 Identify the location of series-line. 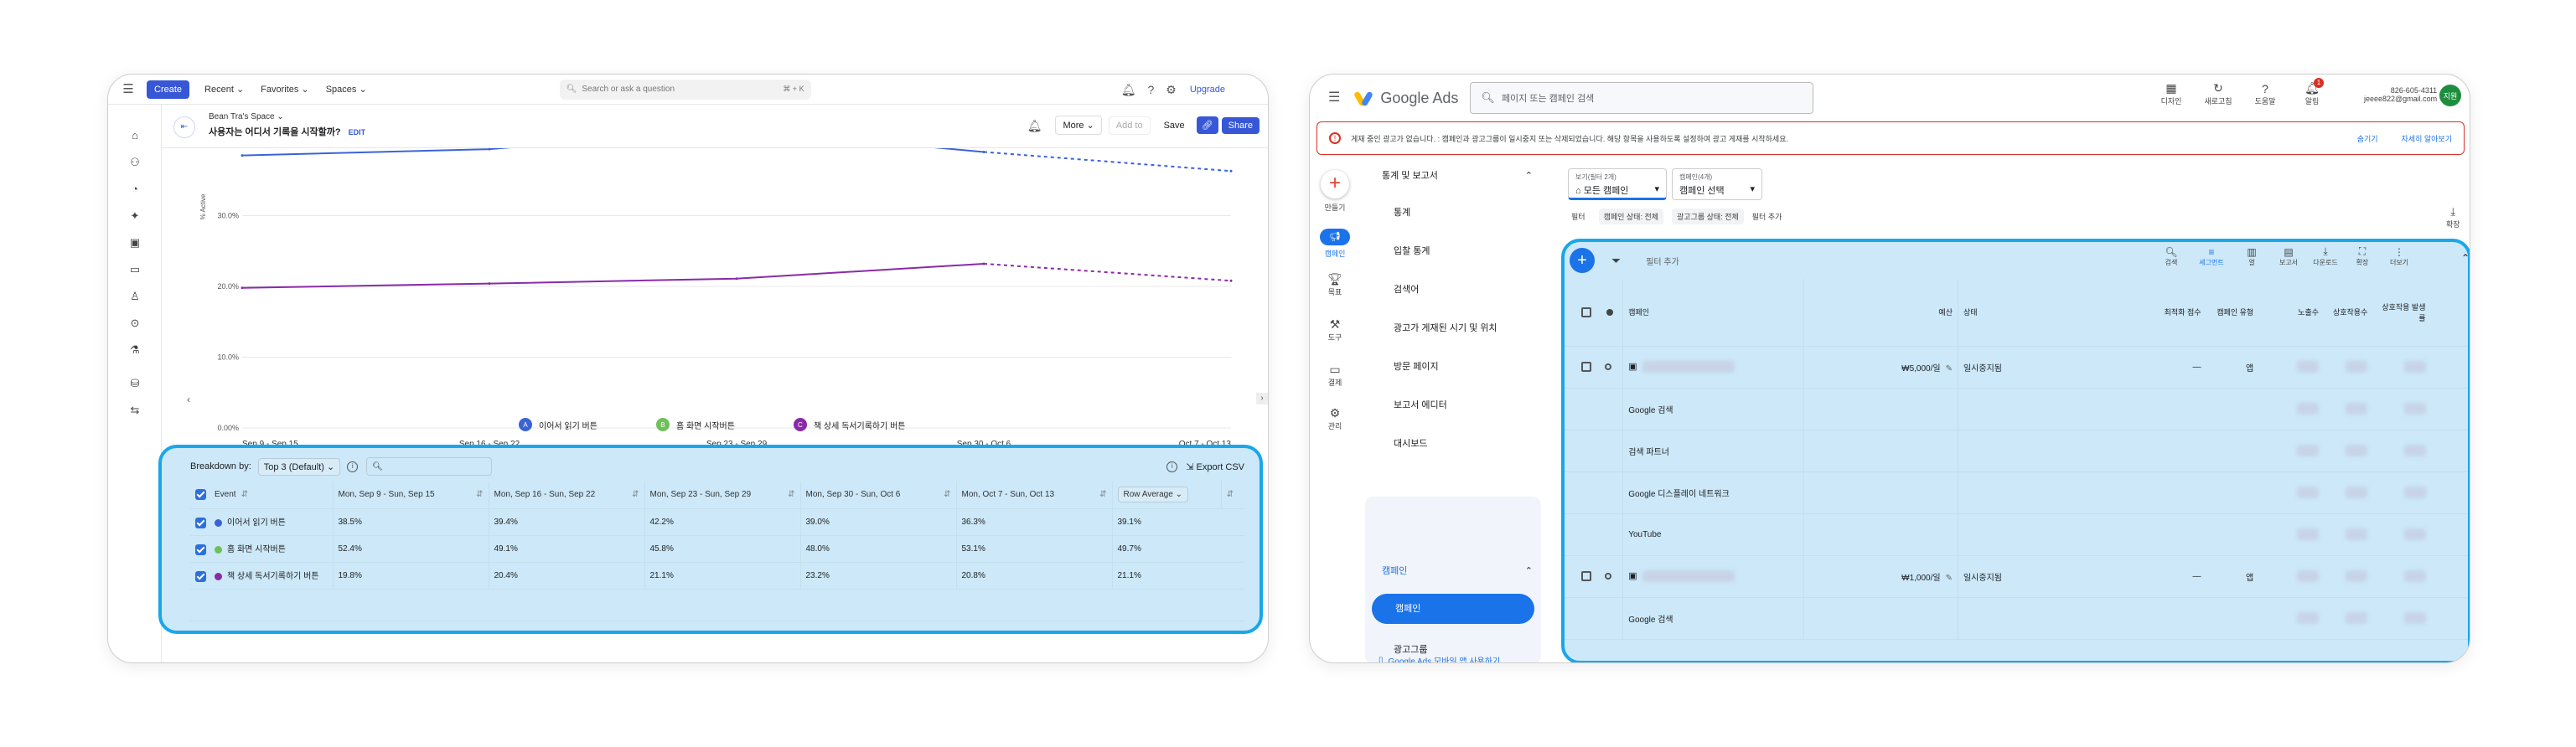
(613, 152).